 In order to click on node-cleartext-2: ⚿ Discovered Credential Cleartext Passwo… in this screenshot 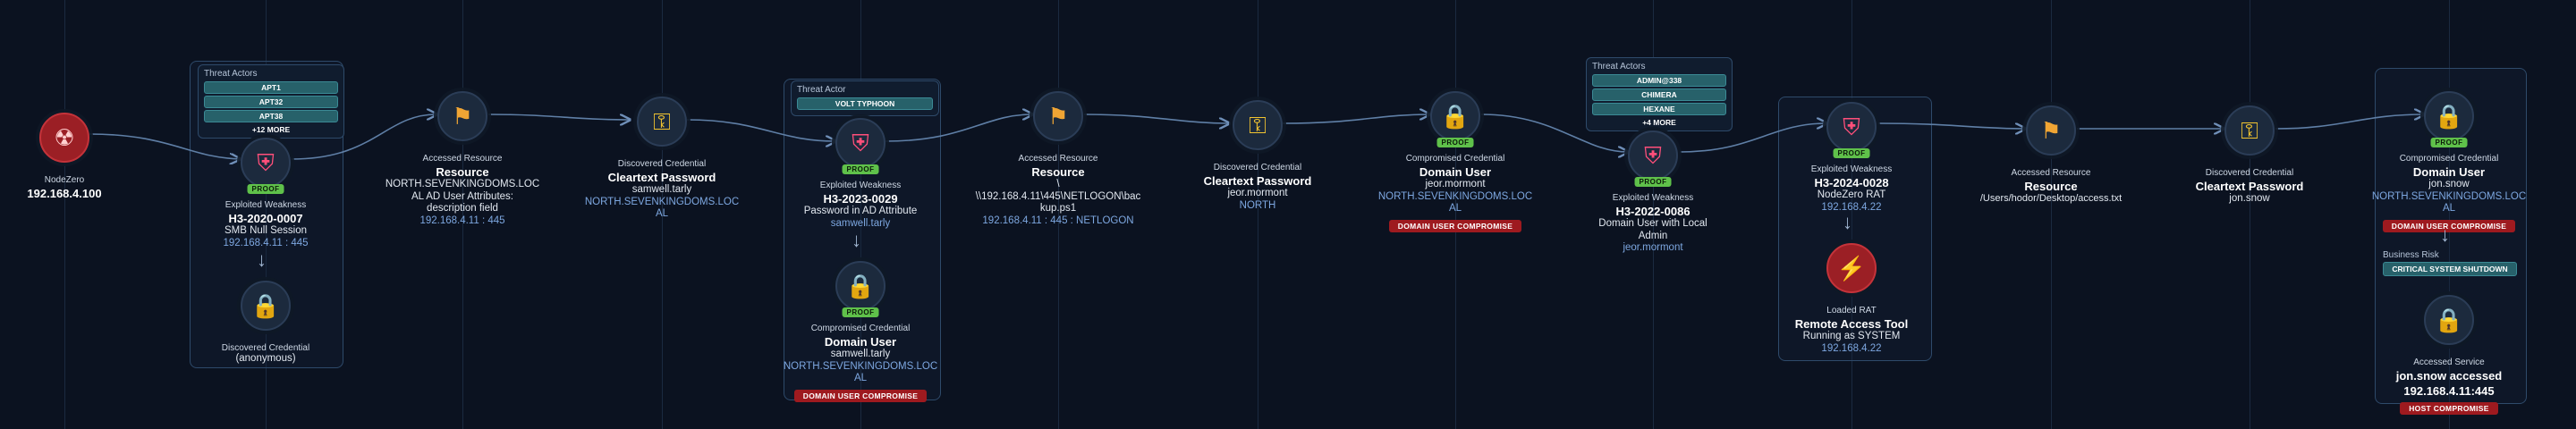, I will do `click(1258, 156)`.